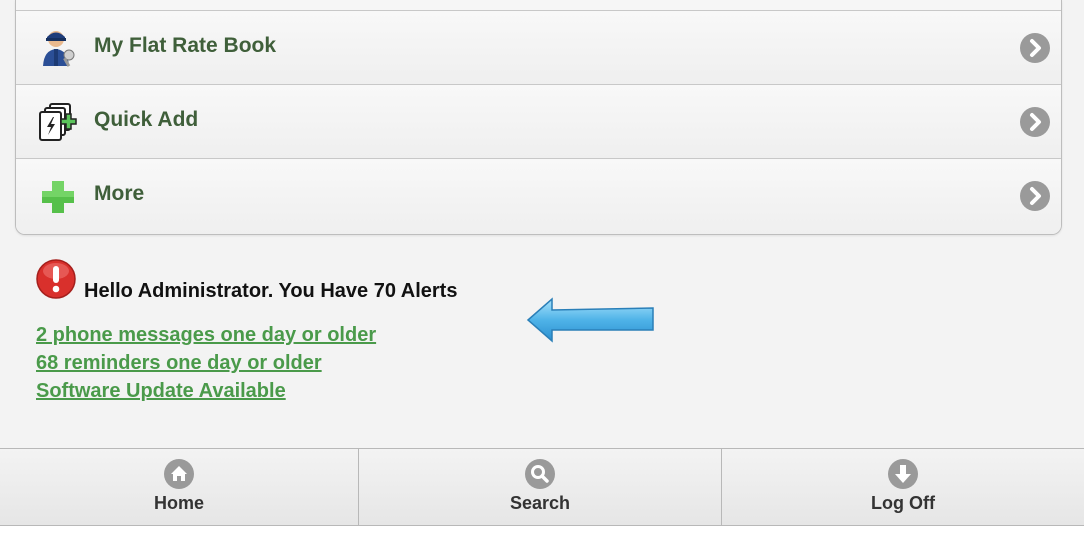 The image size is (1084, 534). Describe the element at coordinates (58, 122) in the screenshot. I see `quick-add-icon` at that location.